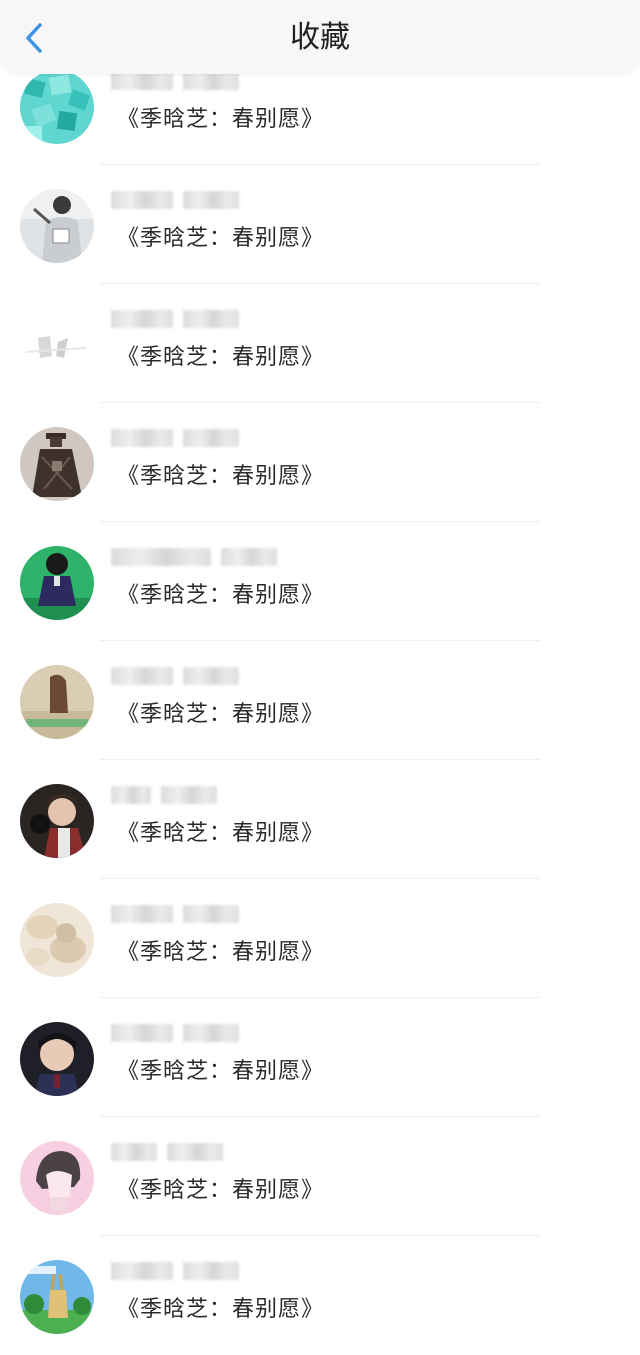 The image size is (640, 1355). I want to click on page-title: 收藏, so click(320, 37).